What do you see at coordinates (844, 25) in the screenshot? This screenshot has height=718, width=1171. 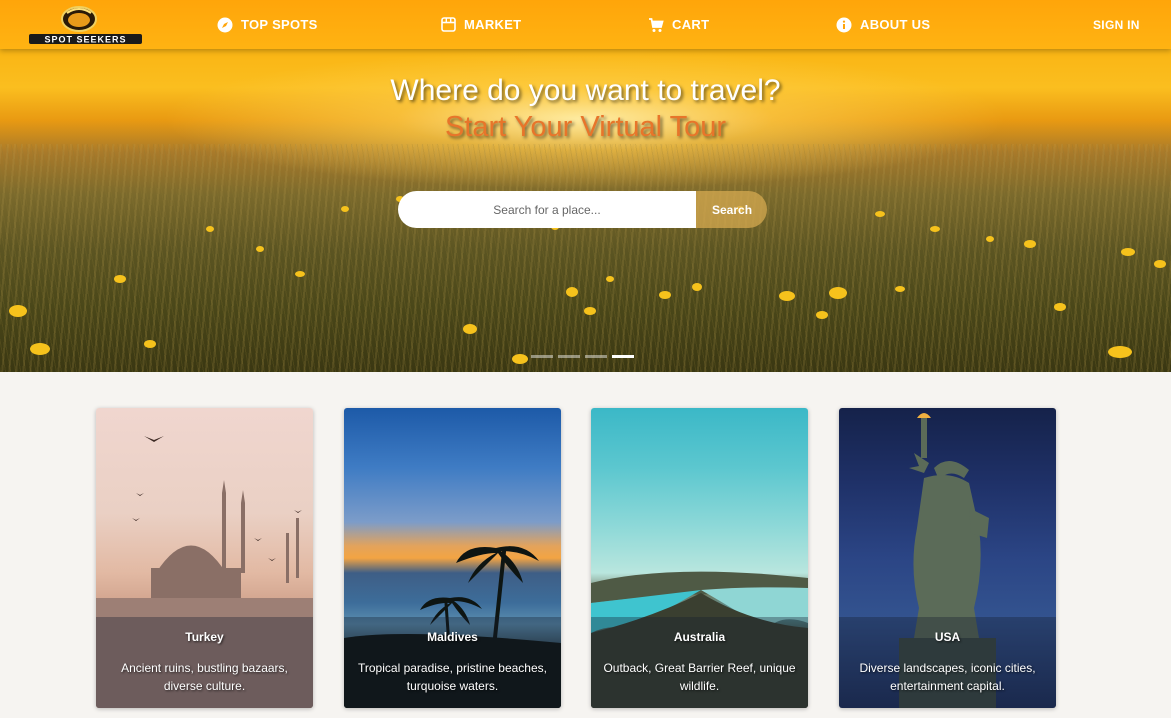 I see `info-icon` at bounding box center [844, 25].